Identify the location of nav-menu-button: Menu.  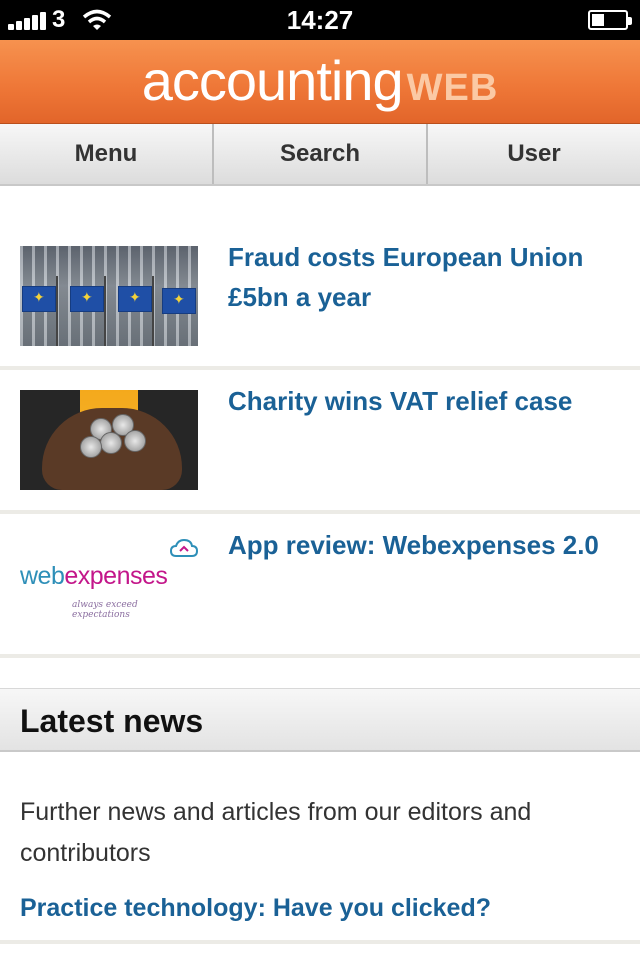
(107, 154).